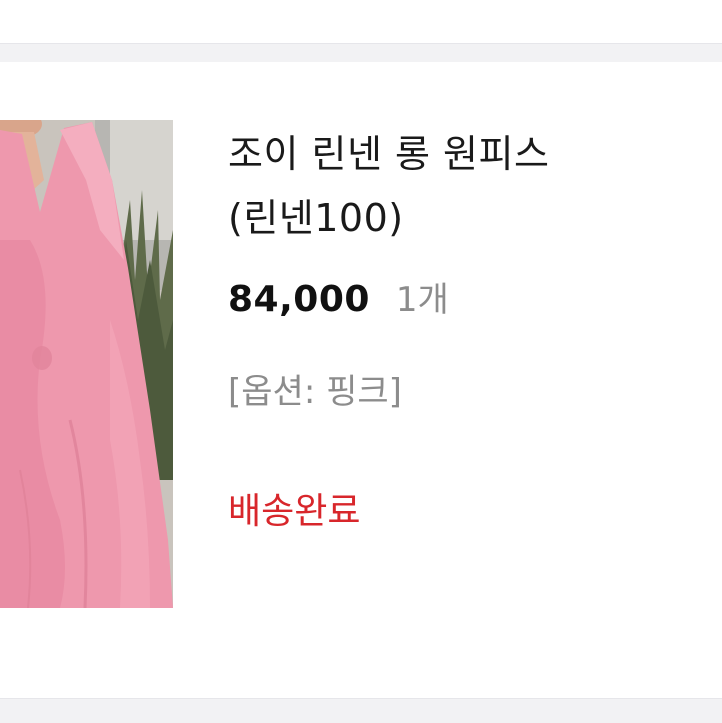  Describe the element at coordinates (316, 218) in the screenshot. I see `product-name-line2: (린넨100)` at that location.